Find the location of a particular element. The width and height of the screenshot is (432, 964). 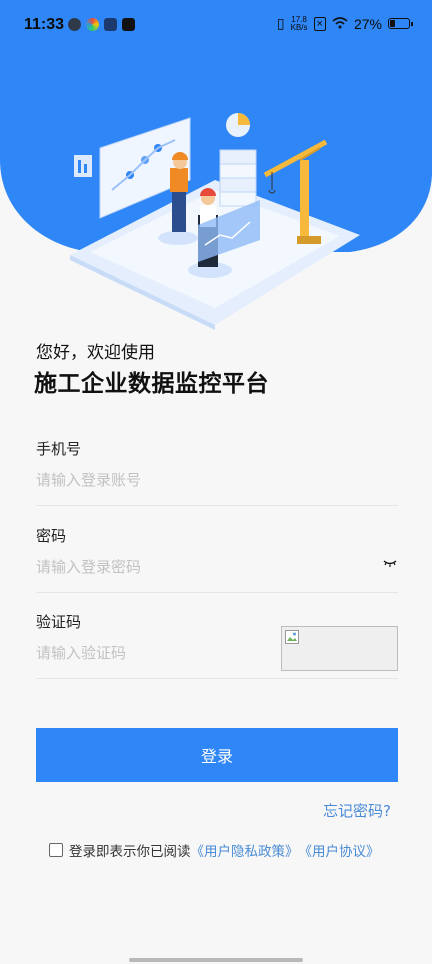

phone-input is located at coordinates (151, 480).